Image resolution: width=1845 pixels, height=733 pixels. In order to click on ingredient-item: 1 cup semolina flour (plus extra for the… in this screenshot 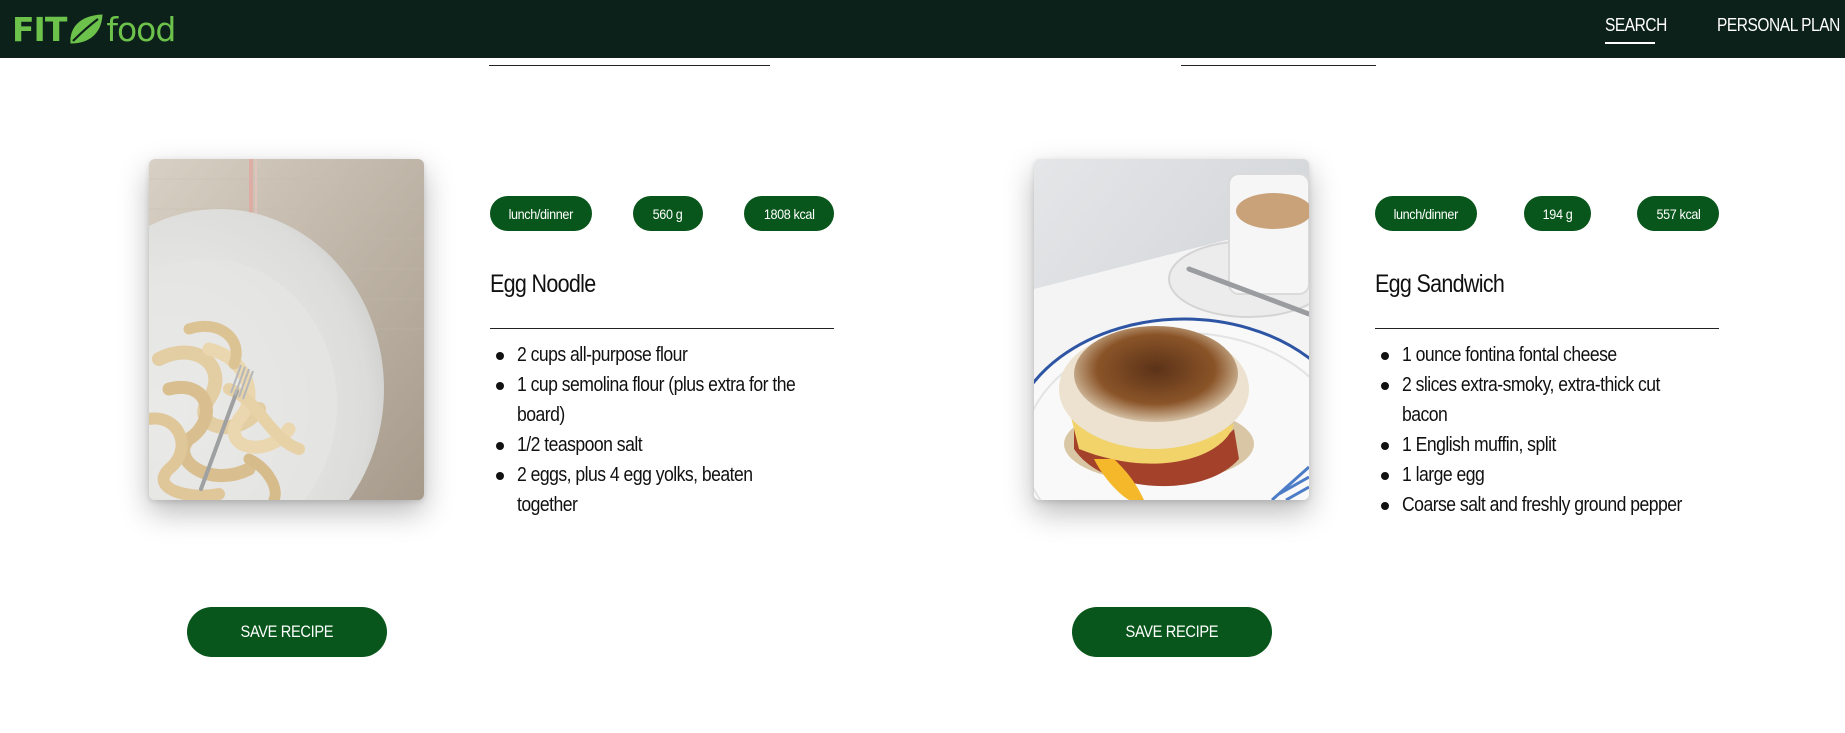, I will do `click(655, 400)`.